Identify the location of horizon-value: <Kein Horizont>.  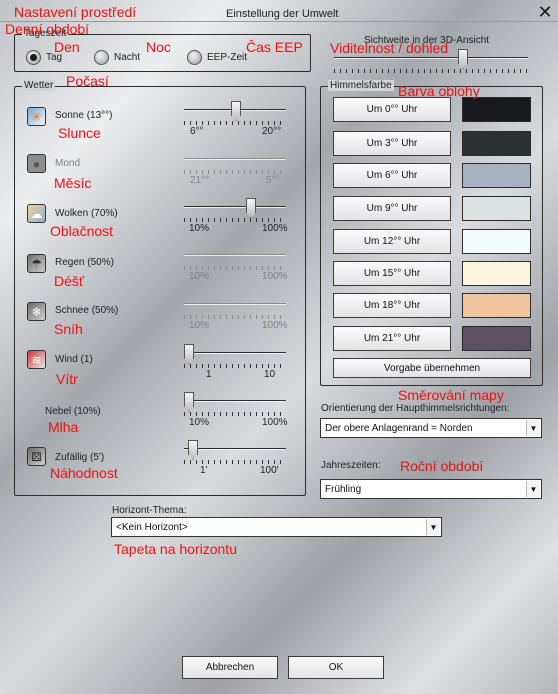
(152, 527).